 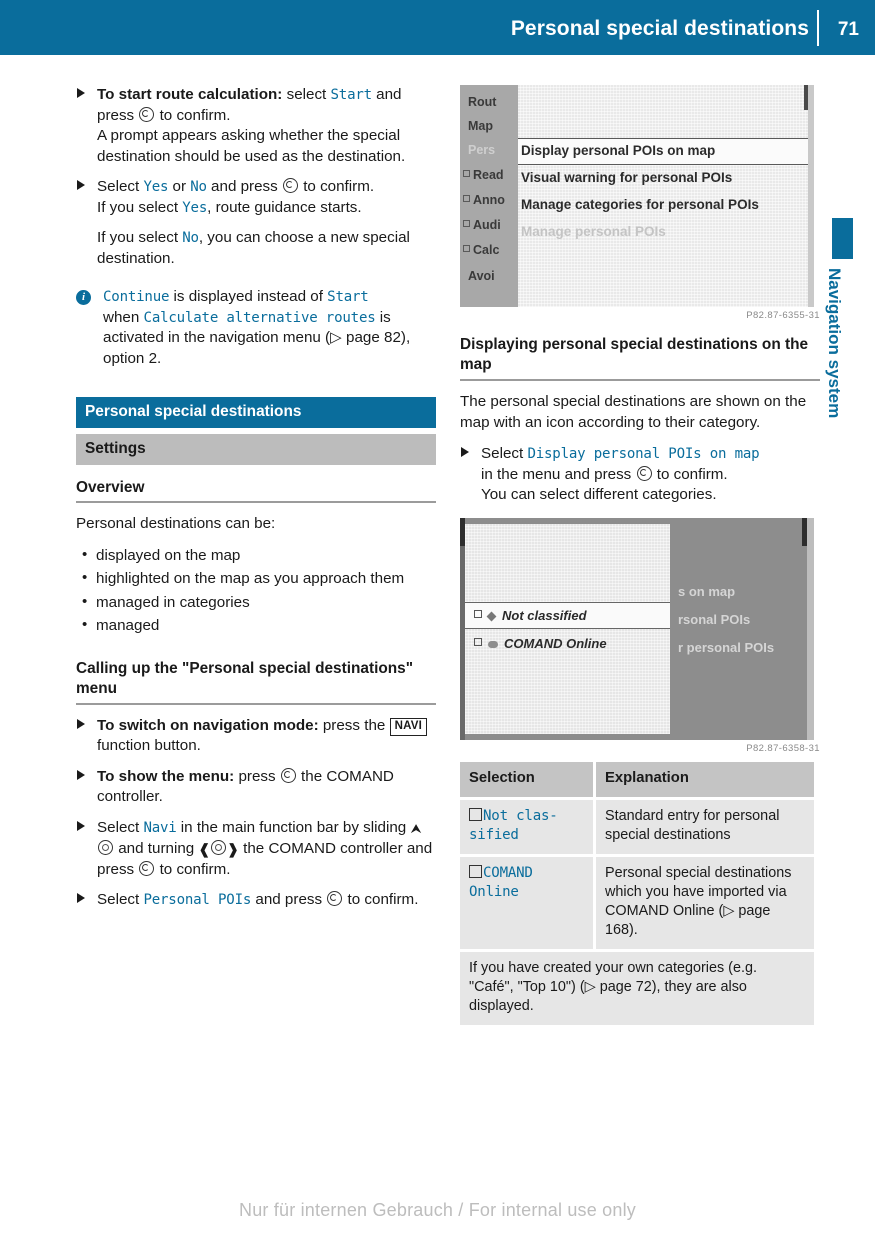 What do you see at coordinates (248, 296) in the screenshot?
I see `note-text: is displayed instead of` at bounding box center [248, 296].